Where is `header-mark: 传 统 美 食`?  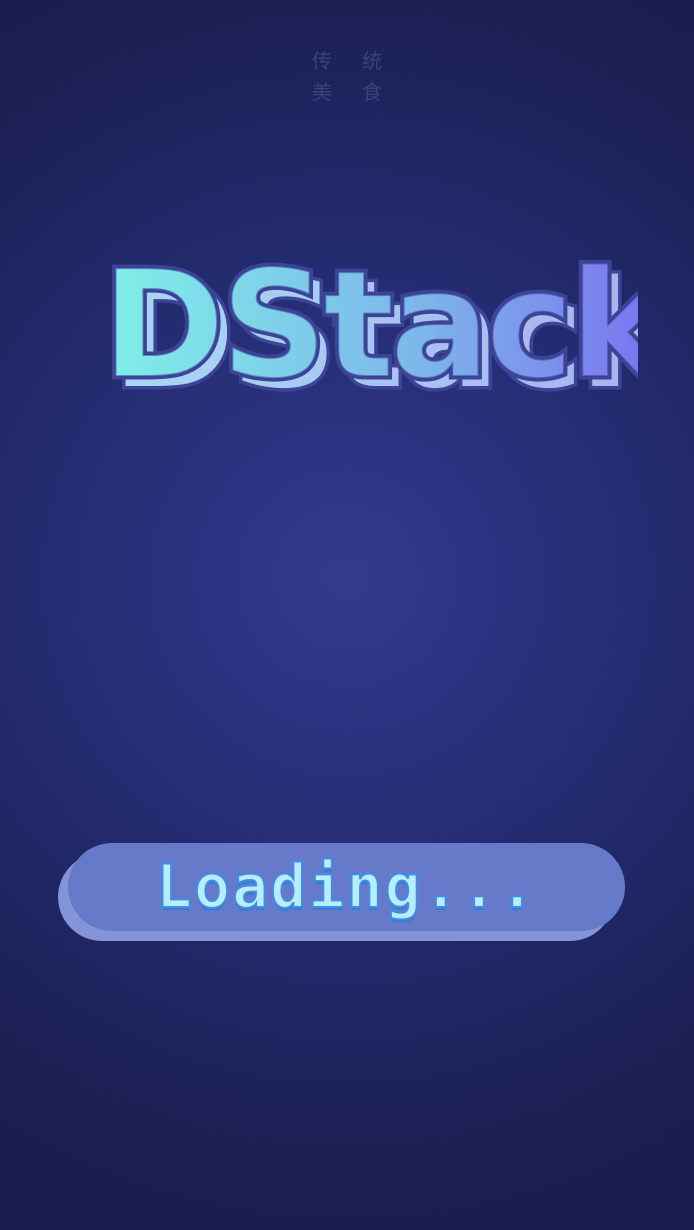 header-mark: 传 统 美 食 is located at coordinates (347, 77).